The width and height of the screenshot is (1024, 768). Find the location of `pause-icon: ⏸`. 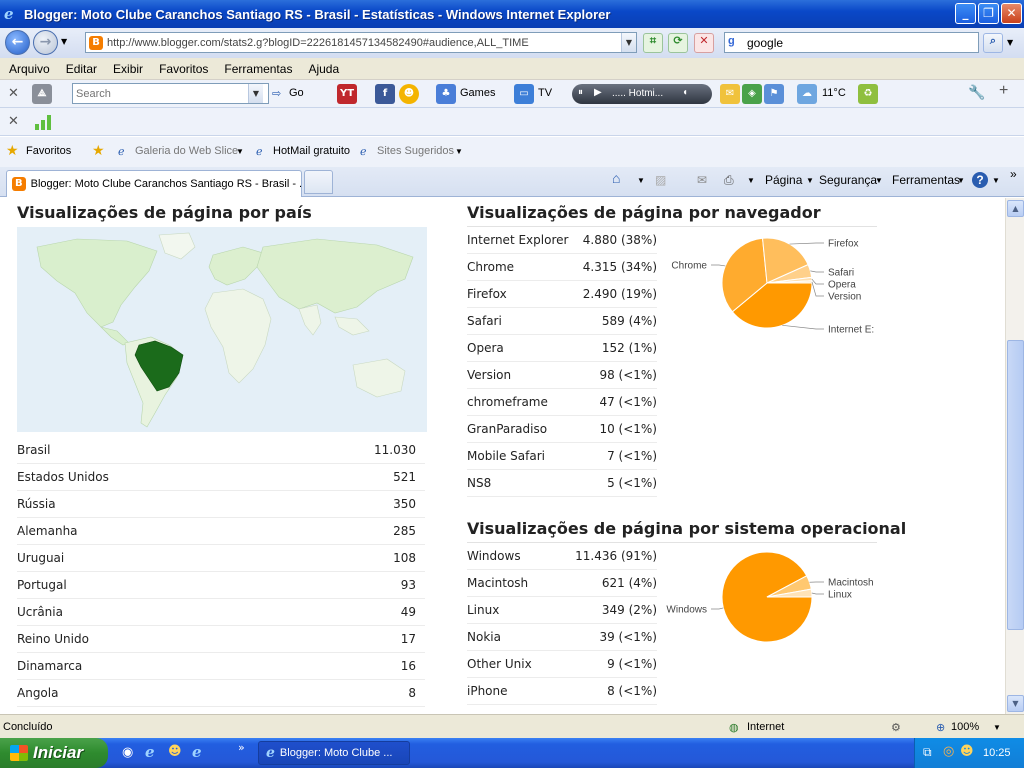

pause-icon: ⏸ is located at coordinates (580, 92).